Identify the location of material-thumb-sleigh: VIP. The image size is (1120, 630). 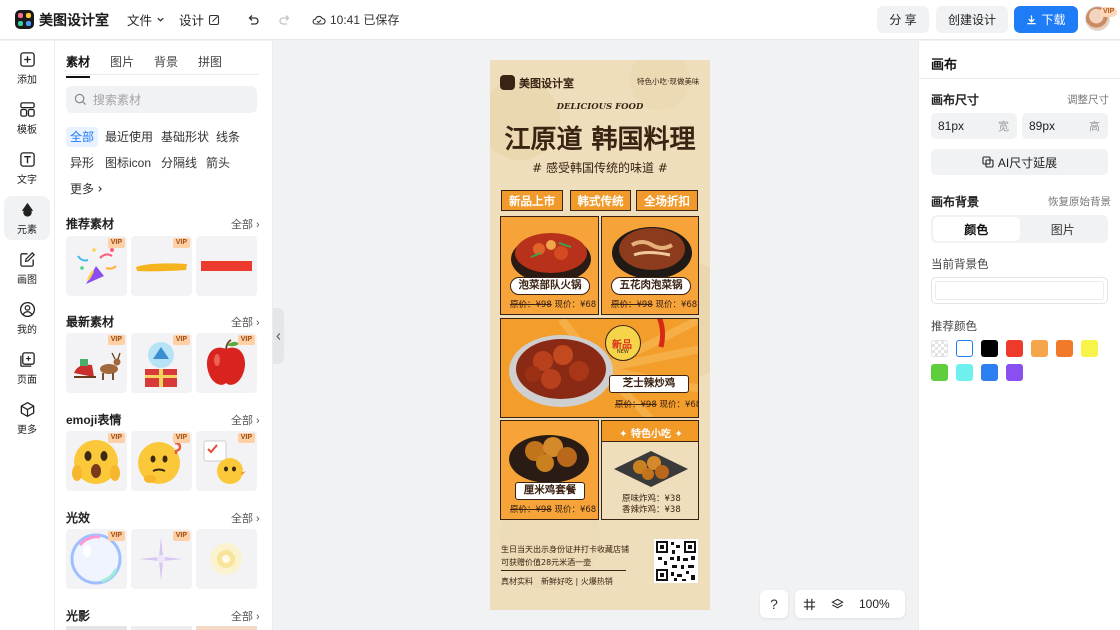
(96, 363).